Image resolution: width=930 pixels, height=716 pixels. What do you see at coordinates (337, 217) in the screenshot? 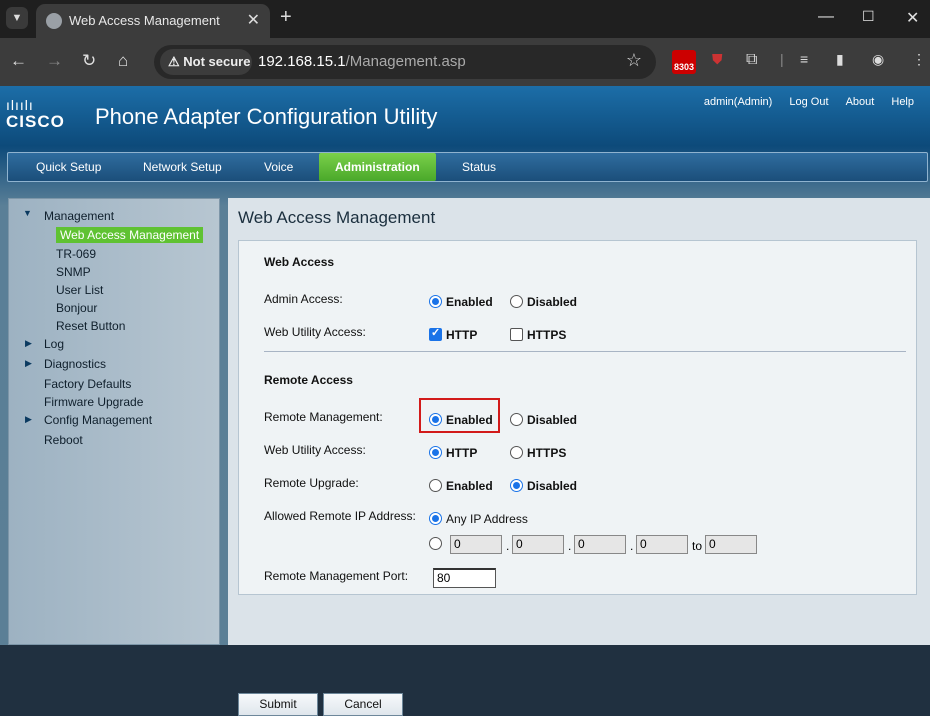
I see `page-title: Web Access Management` at bounding box center [337, 217].